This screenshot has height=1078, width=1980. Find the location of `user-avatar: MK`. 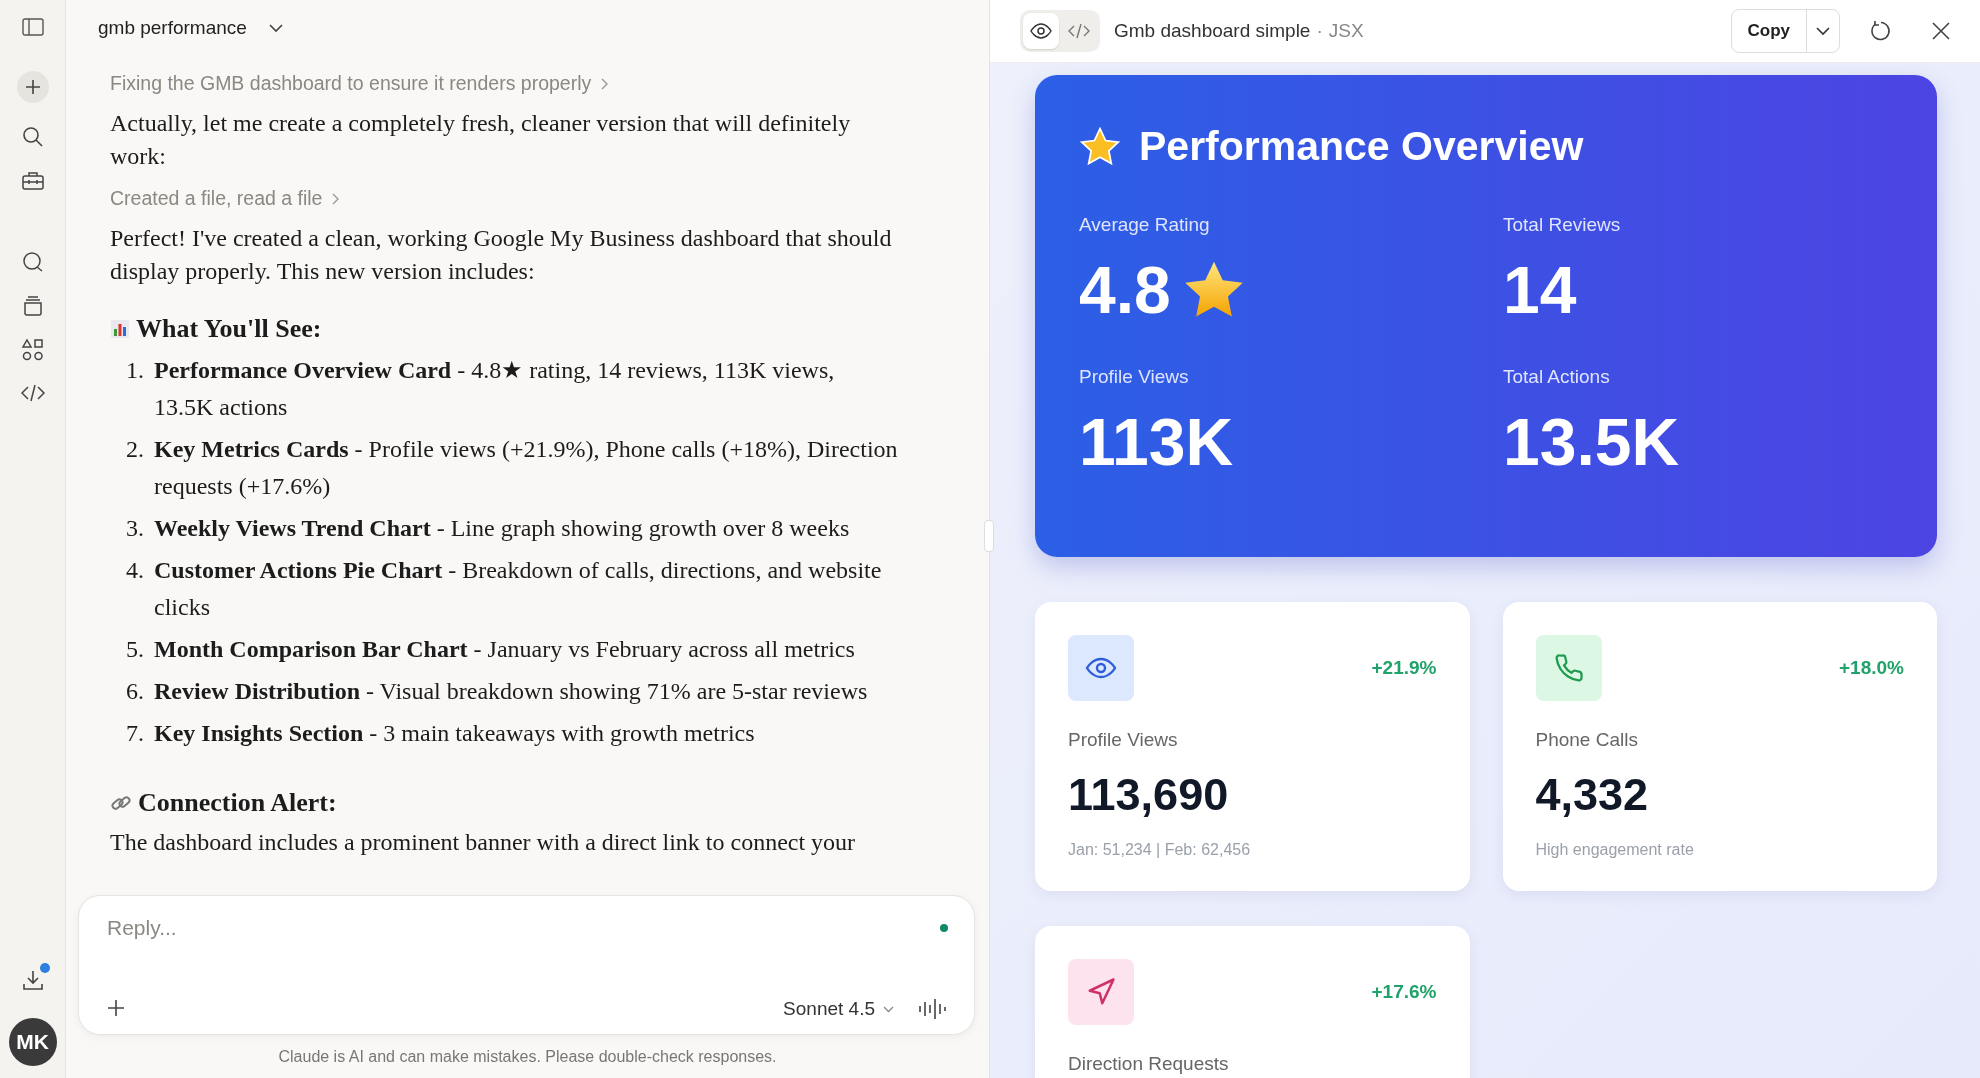

user-avatar: MK is located at coordinates (32, 1042).